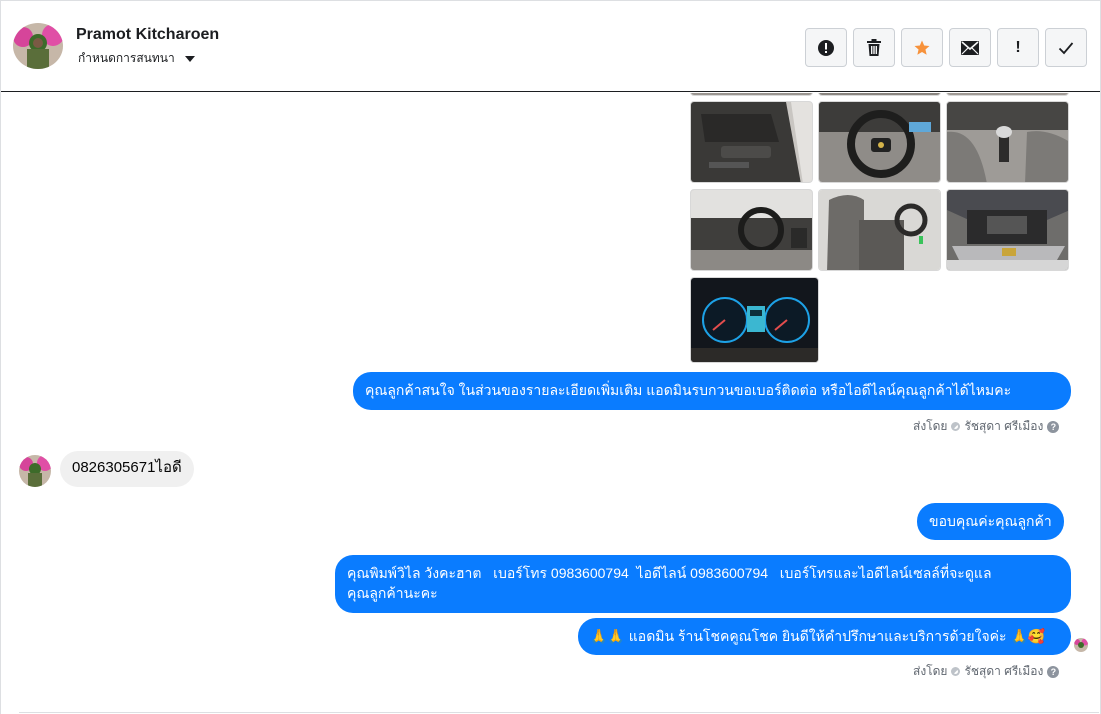 Image resolution: width=1101 pixels, height=714 pixels. I want to click on checkmark-icon, so click(1066, 47).